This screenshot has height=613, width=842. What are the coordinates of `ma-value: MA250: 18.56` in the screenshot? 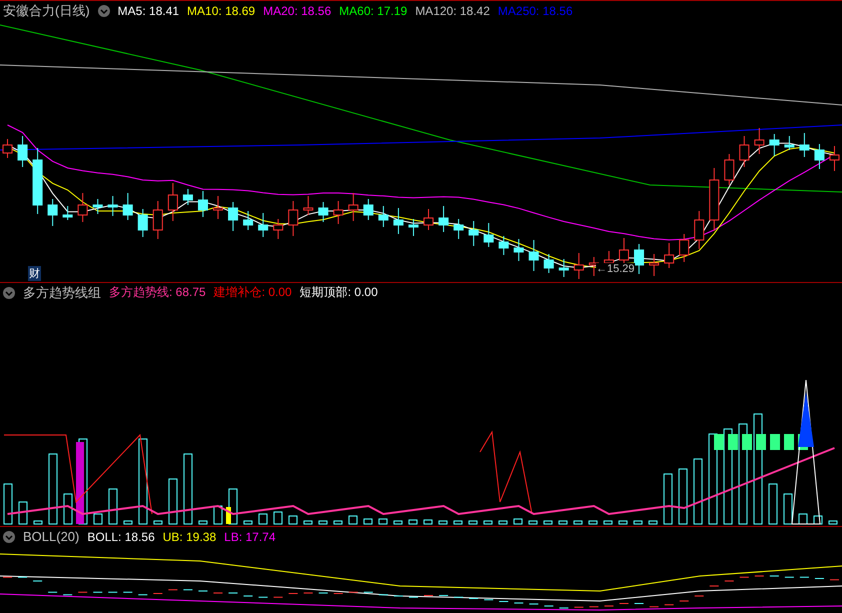 It's located at (535, 11).